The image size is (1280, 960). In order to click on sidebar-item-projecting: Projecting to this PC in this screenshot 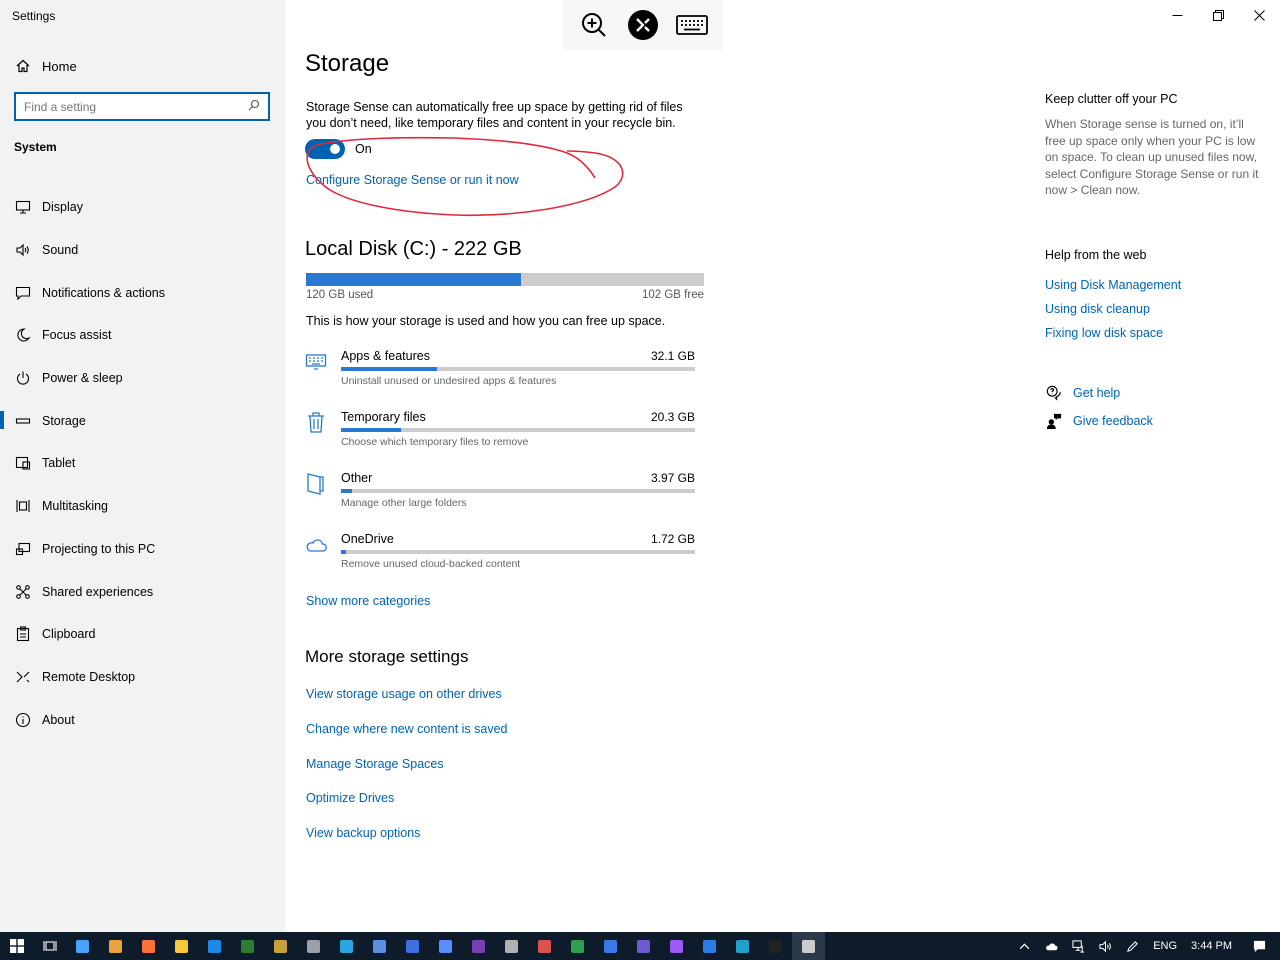, I will do `click(142, 549)`.